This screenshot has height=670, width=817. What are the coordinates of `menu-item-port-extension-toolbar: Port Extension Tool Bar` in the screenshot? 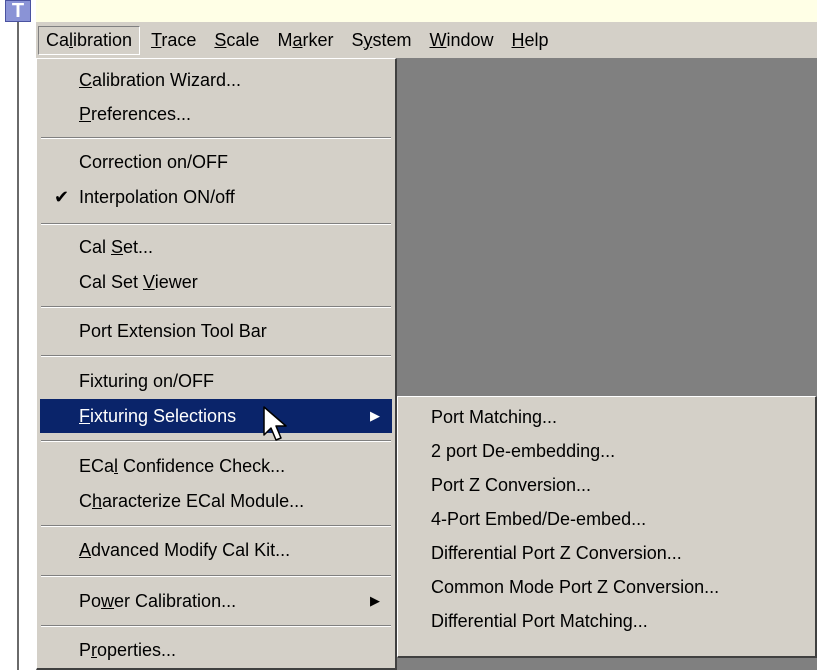 It's located at (216, 331).